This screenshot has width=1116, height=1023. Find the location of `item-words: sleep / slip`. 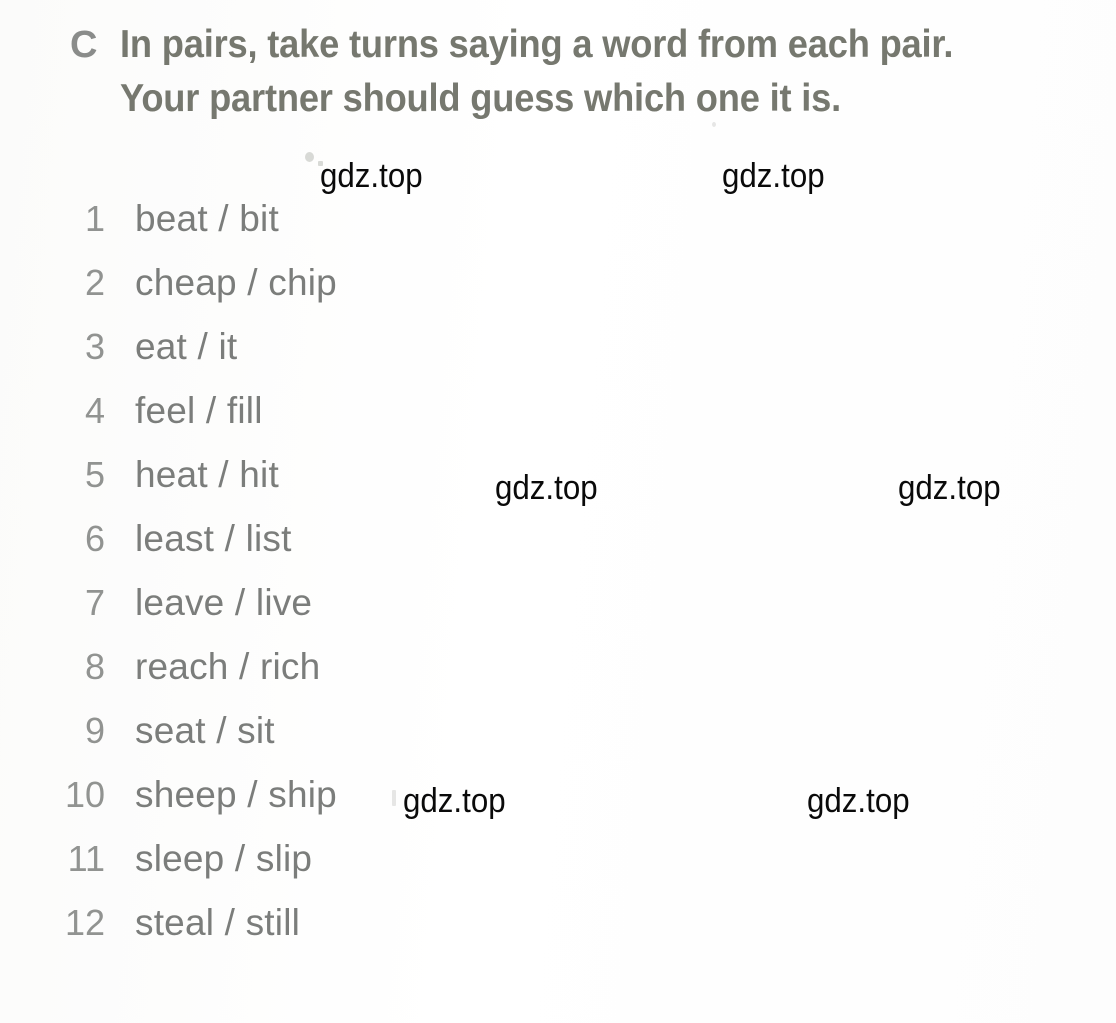

item-words: sleep / slip is located at coordinates (224, 858).